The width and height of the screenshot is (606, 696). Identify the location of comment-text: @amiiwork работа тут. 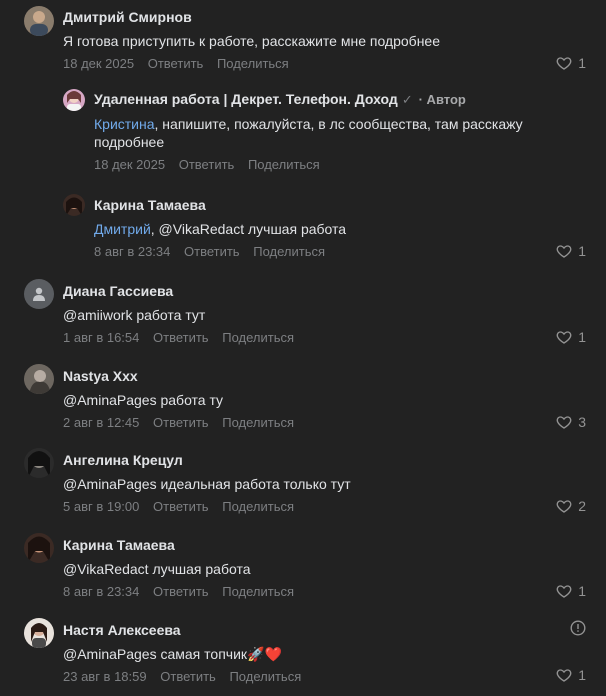
(134, 315).